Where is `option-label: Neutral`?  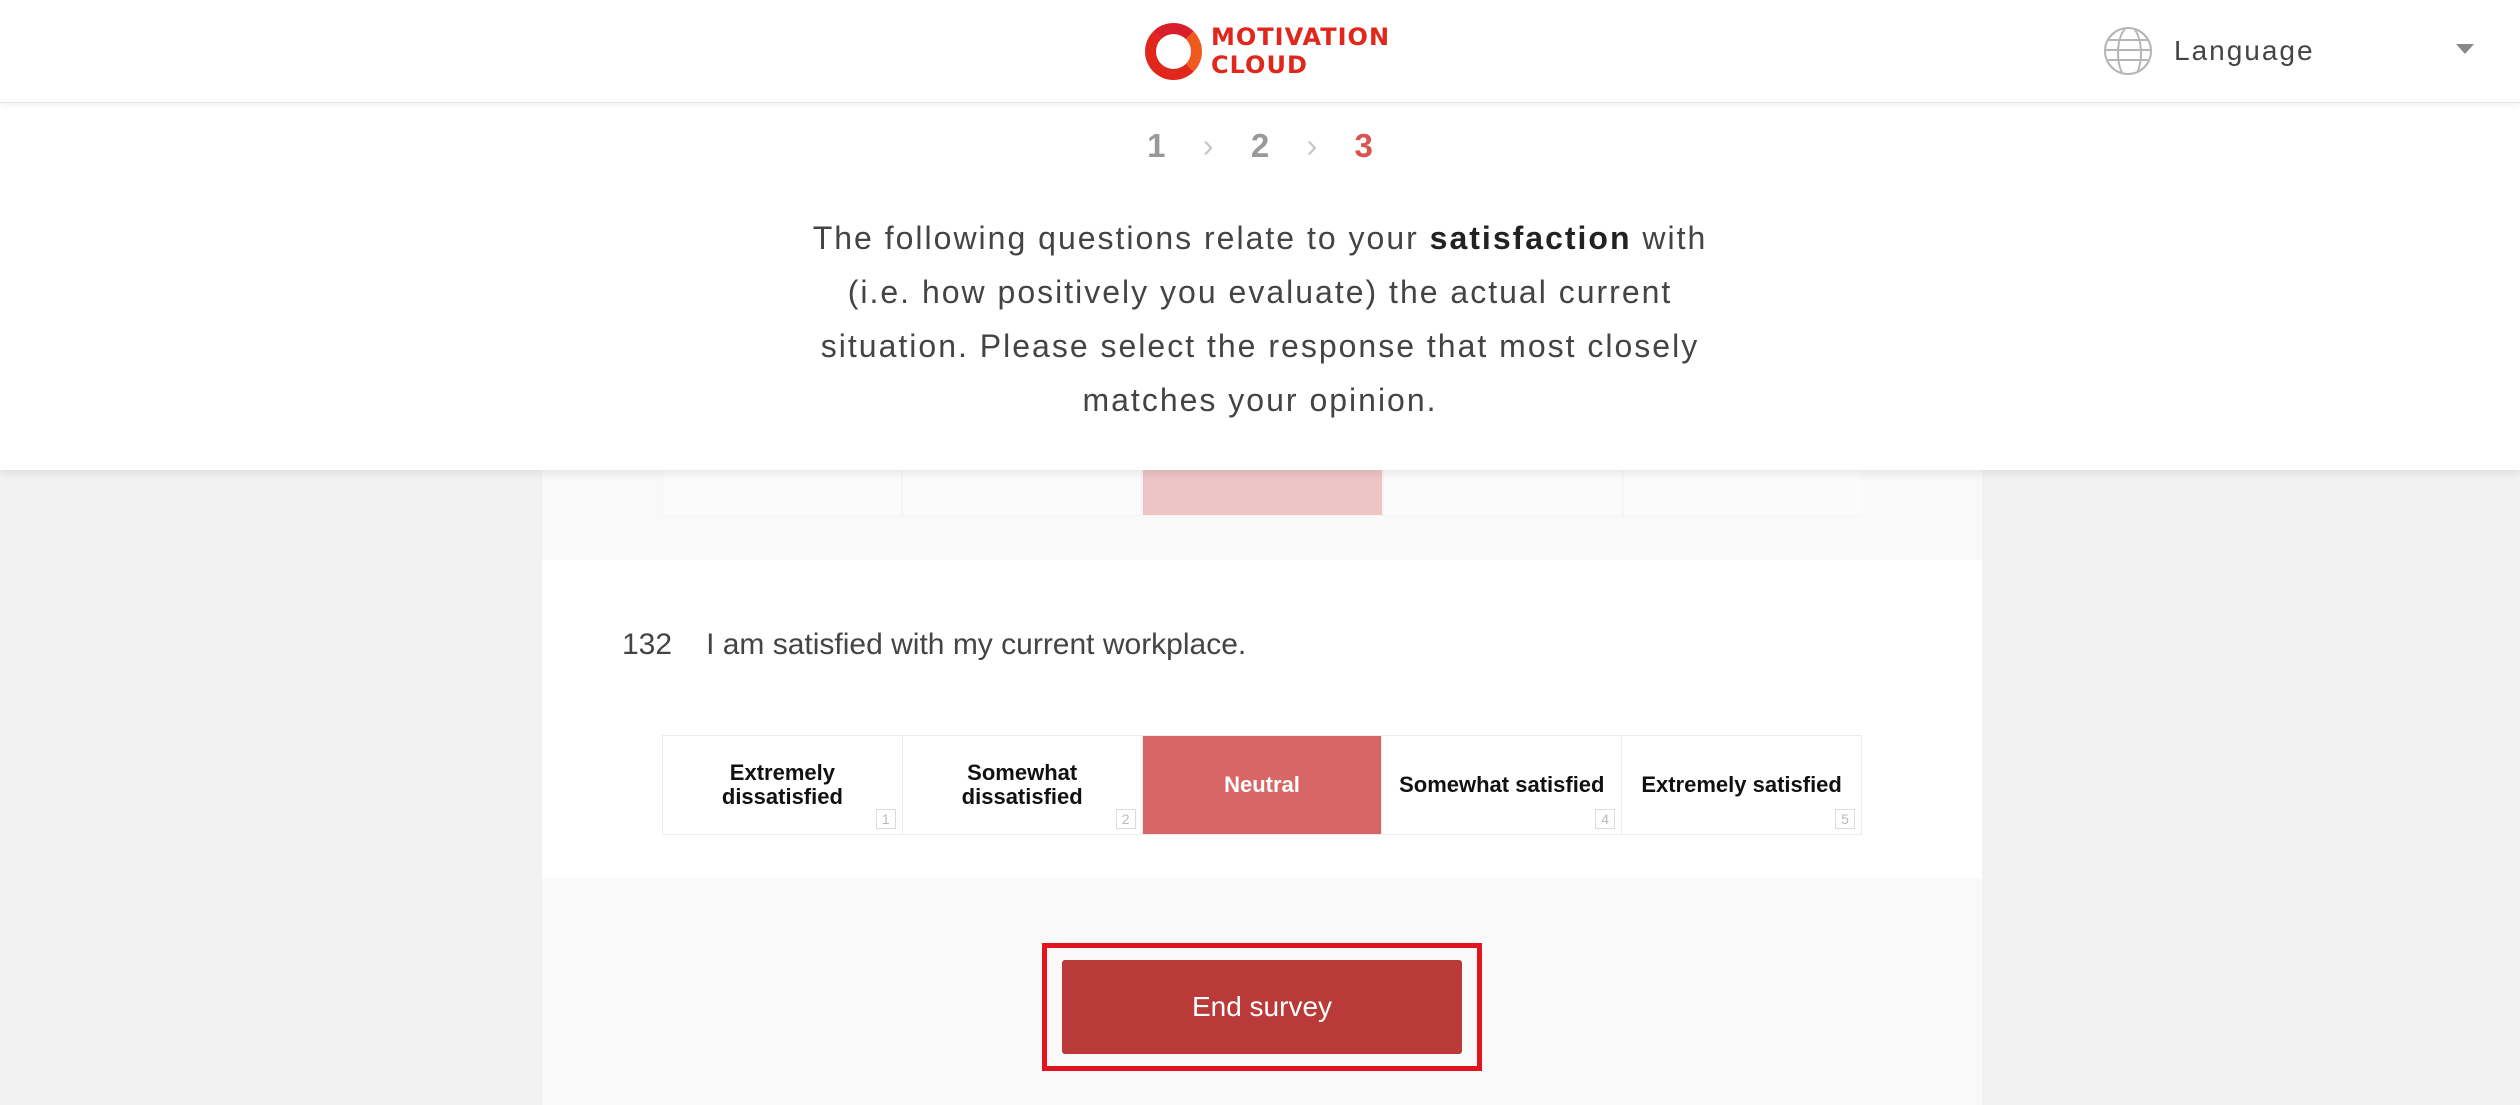 option-label: Neutral is located at coordinates (1262, 784).